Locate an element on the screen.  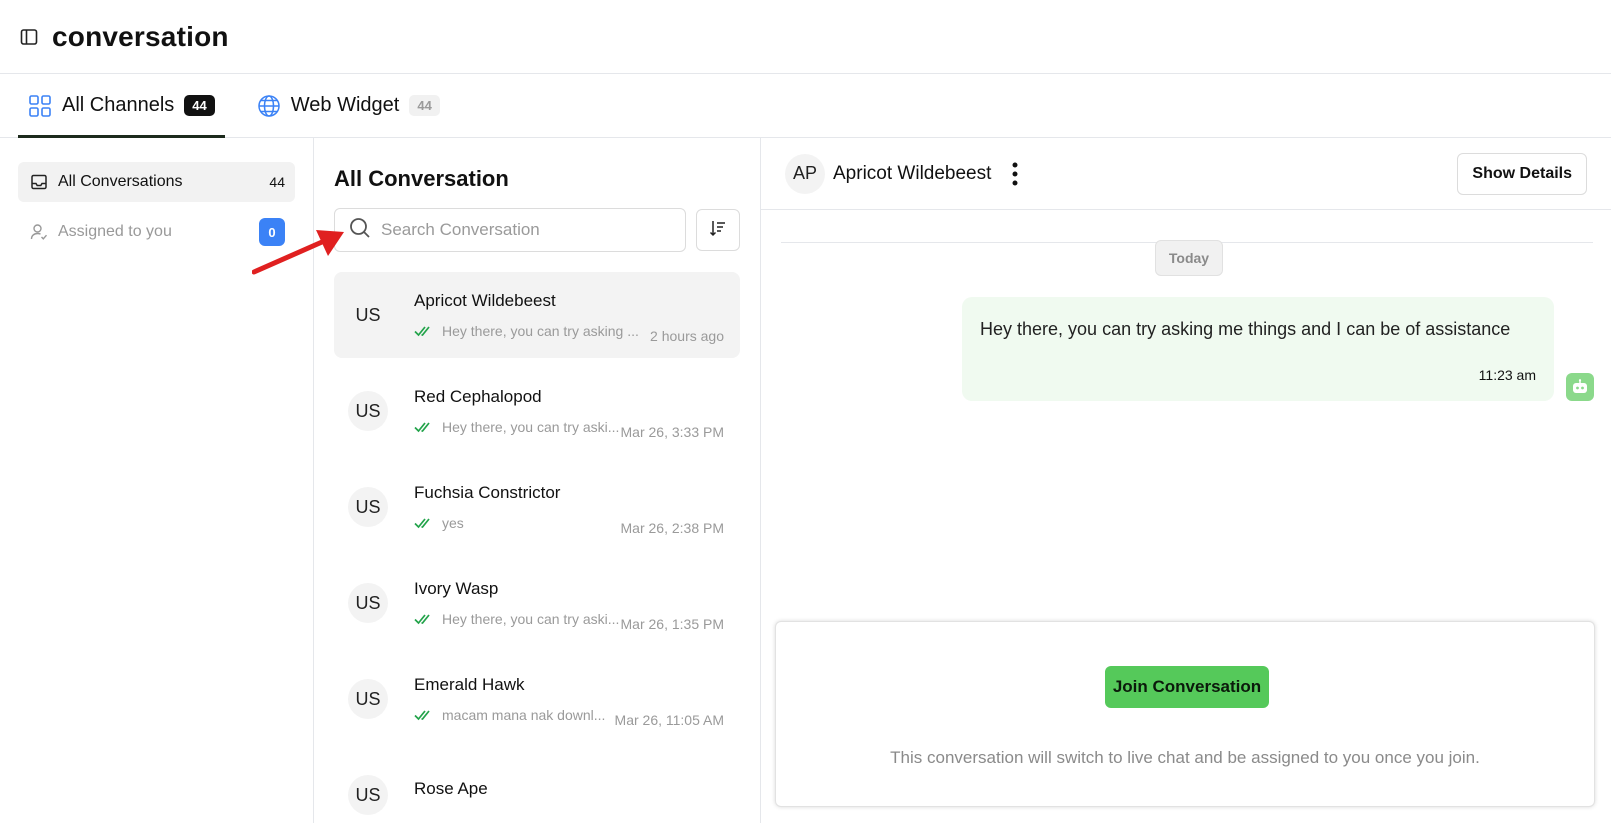
contact-name: Apricot Wildebeest is located at coordinates (912, 173).